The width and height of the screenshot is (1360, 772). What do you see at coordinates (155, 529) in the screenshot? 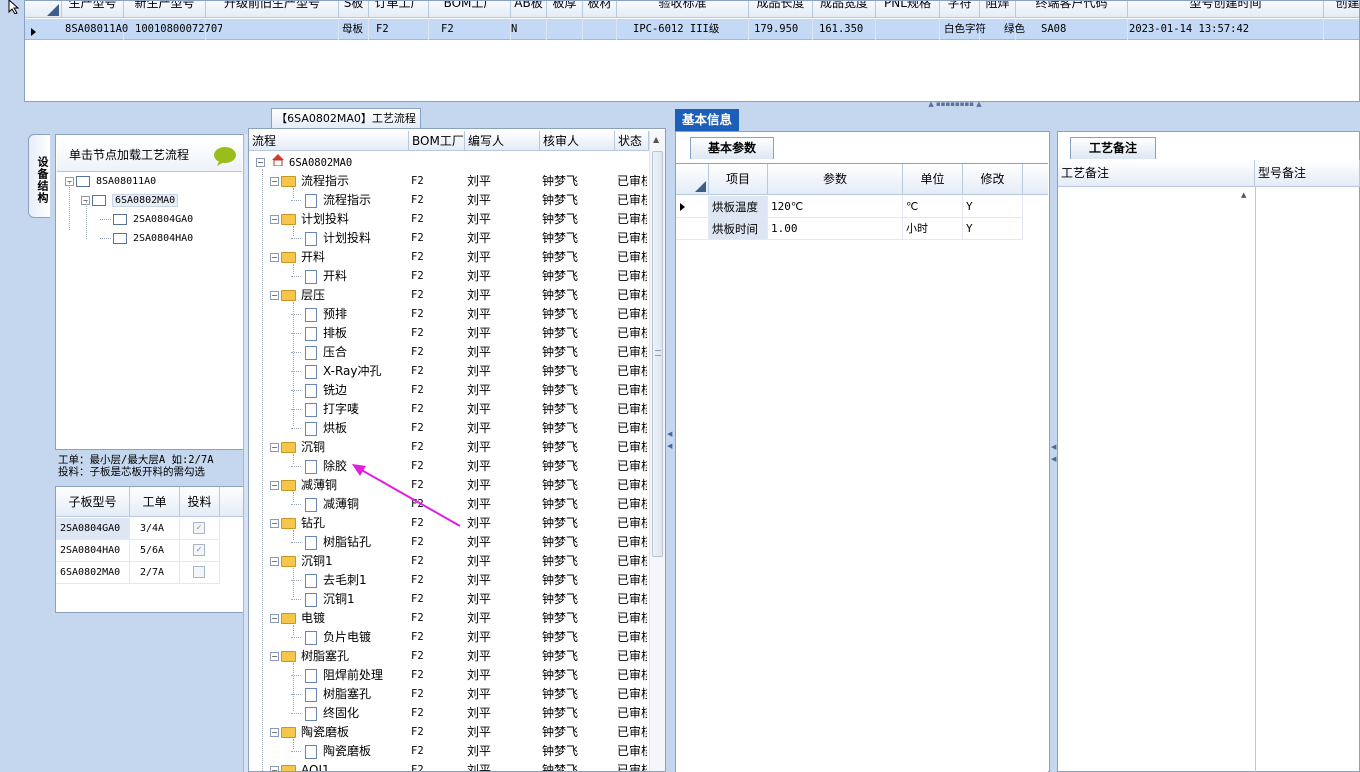
I see `sub-board-order: 3/4A` at bounding box center [155, 529].